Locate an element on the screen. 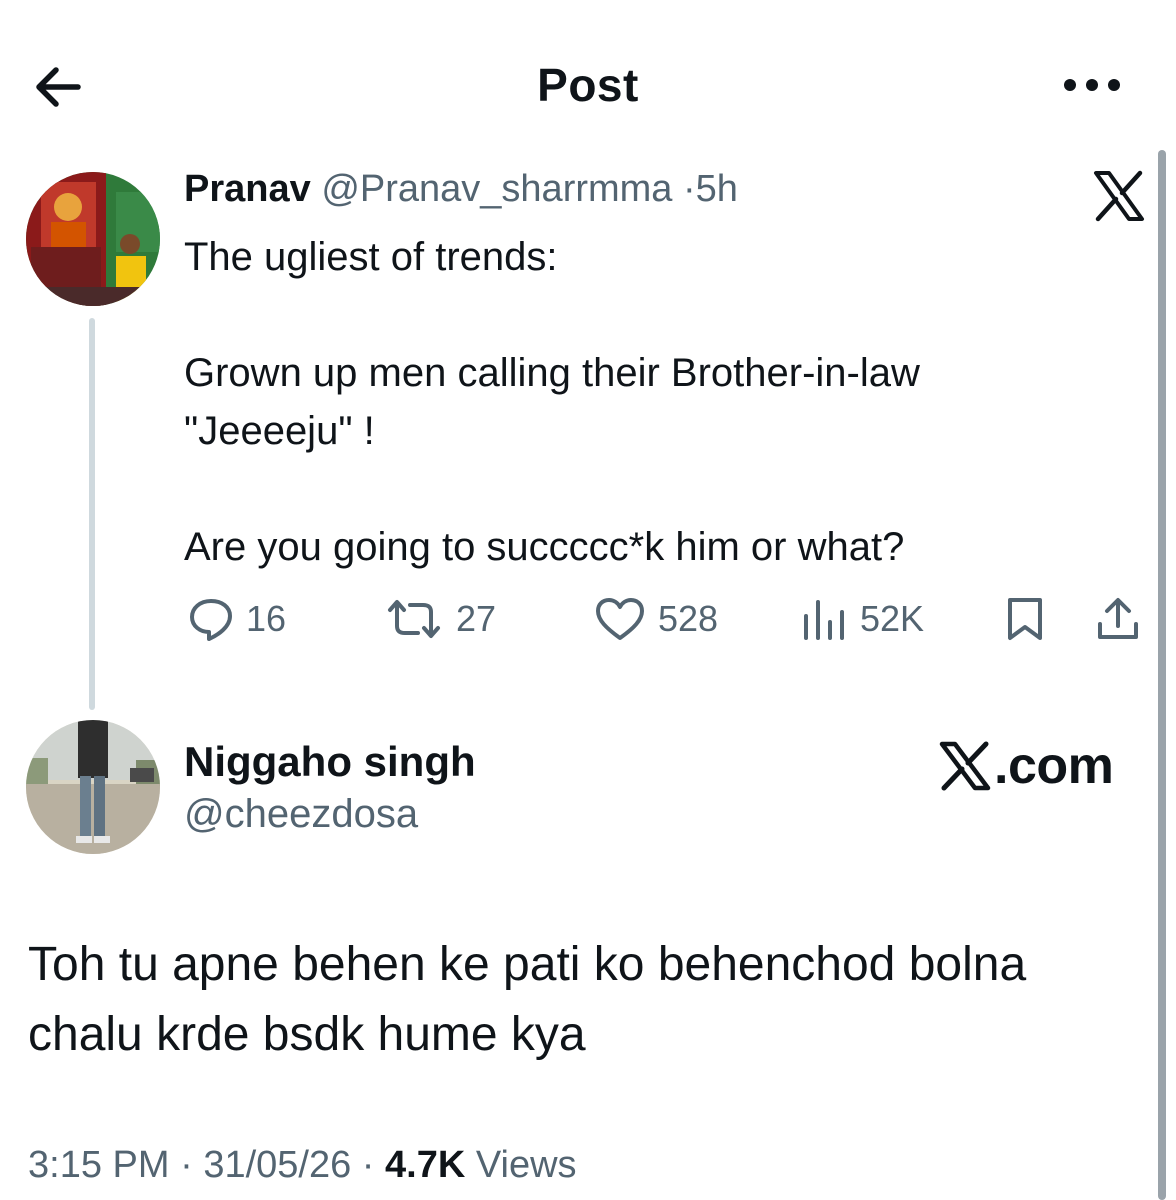 This screenshot has height=1200, width=1176. x-com-watermark: .com is located at coordinates (1026, 766).